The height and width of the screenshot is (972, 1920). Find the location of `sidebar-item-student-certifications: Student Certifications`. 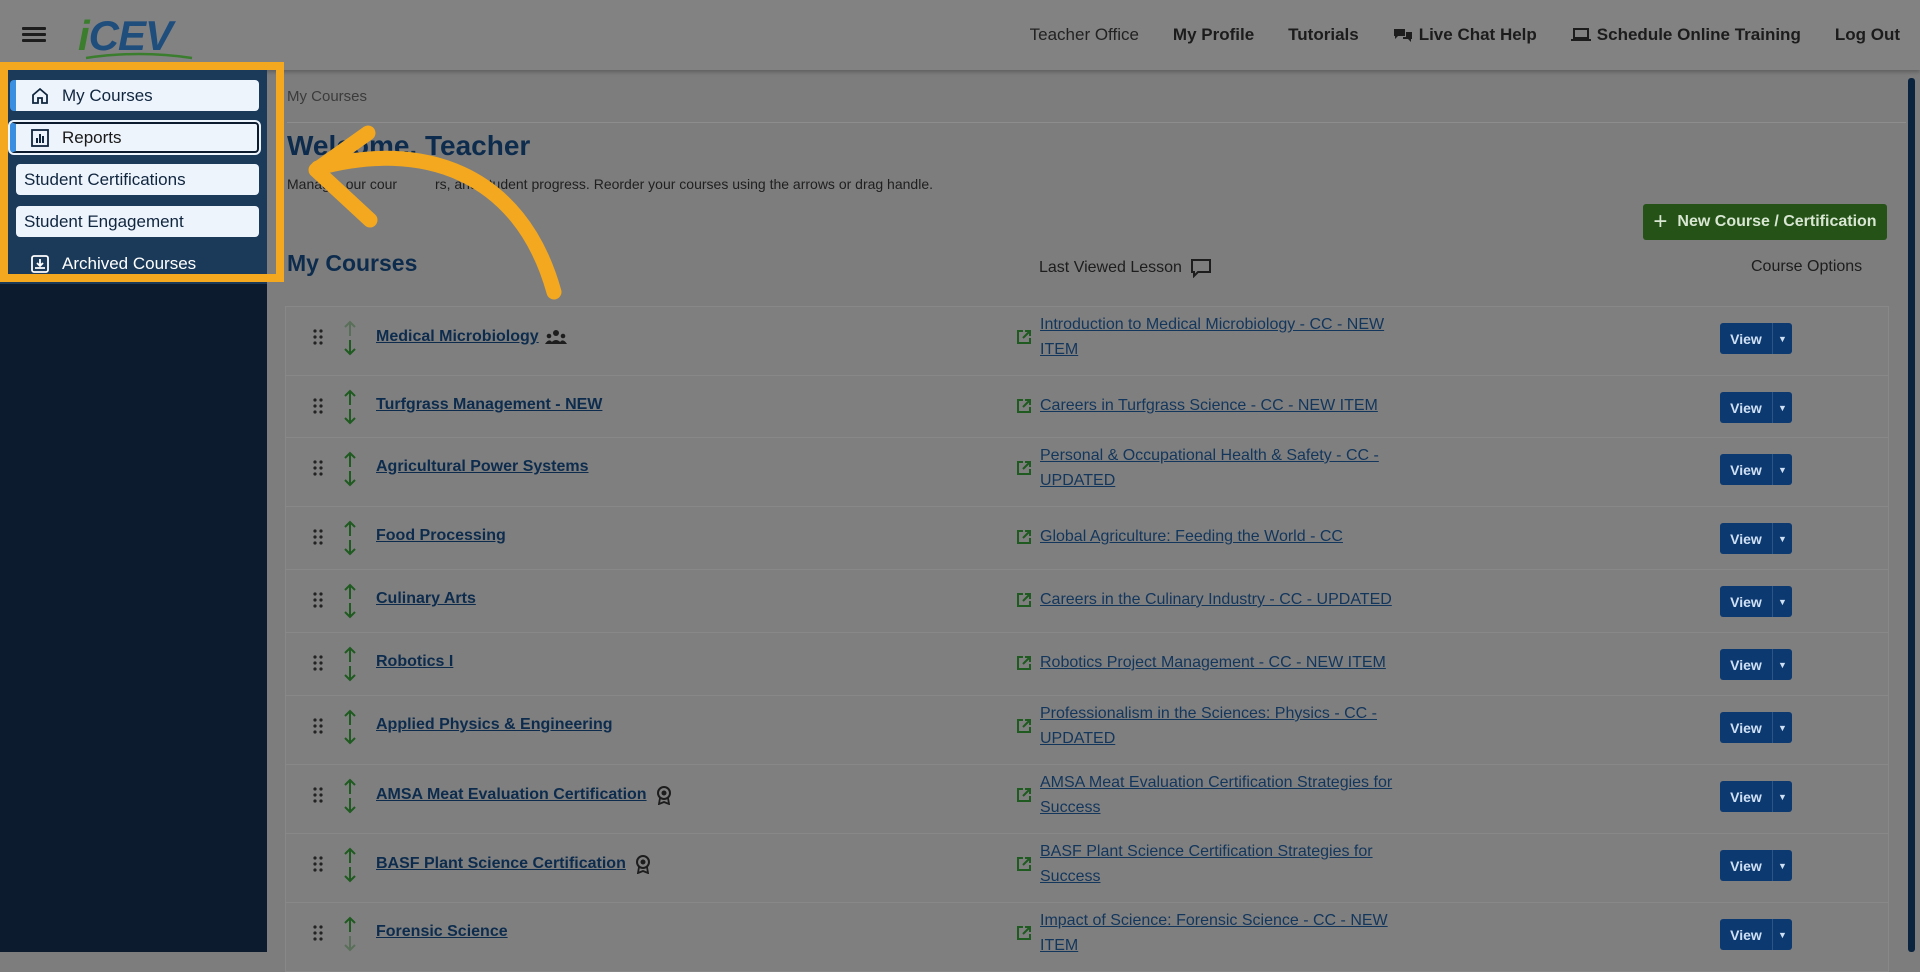

sidebar-item-student-certifications: Student Certifications is located at coordinates (137, 179).